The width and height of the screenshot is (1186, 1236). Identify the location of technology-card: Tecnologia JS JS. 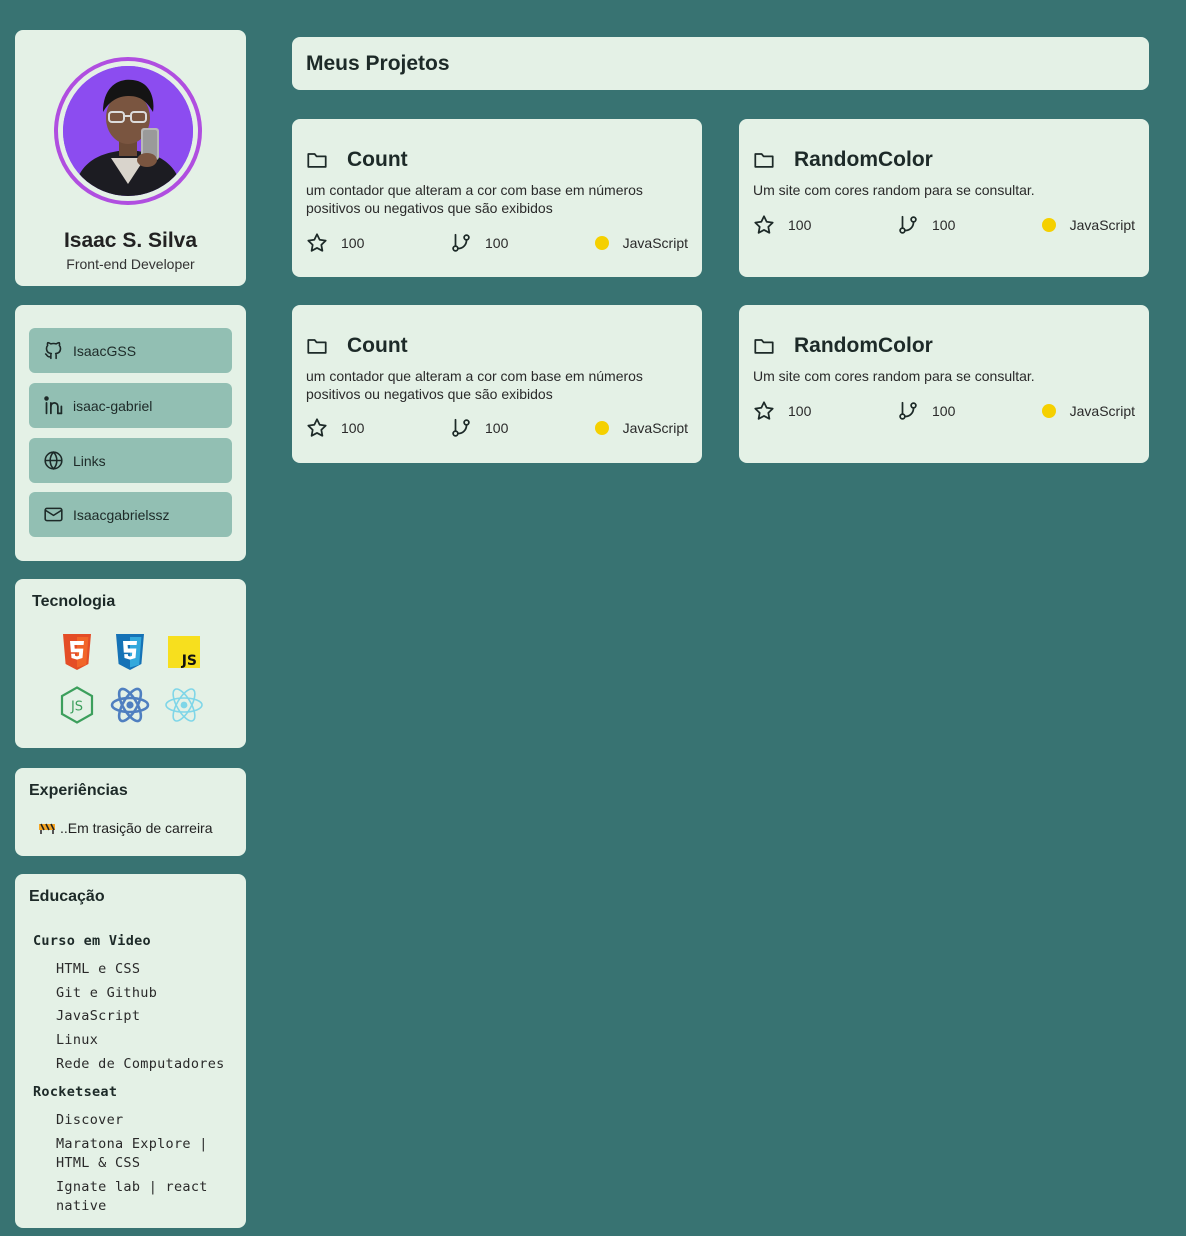
(130, 663).